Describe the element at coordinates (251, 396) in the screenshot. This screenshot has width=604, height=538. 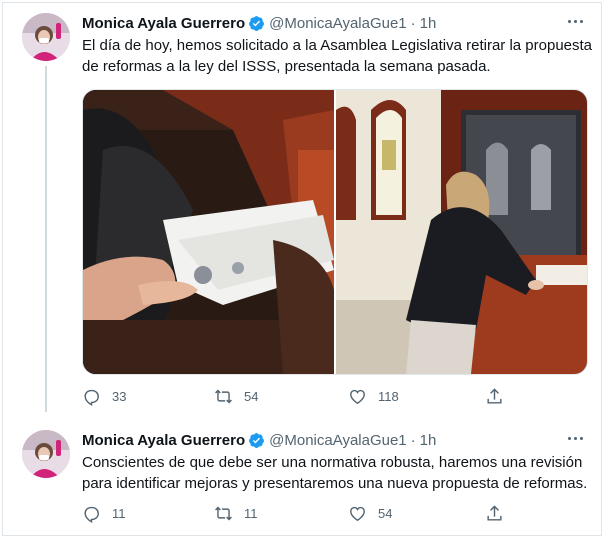
I see `retweet-count: 54` at that location.